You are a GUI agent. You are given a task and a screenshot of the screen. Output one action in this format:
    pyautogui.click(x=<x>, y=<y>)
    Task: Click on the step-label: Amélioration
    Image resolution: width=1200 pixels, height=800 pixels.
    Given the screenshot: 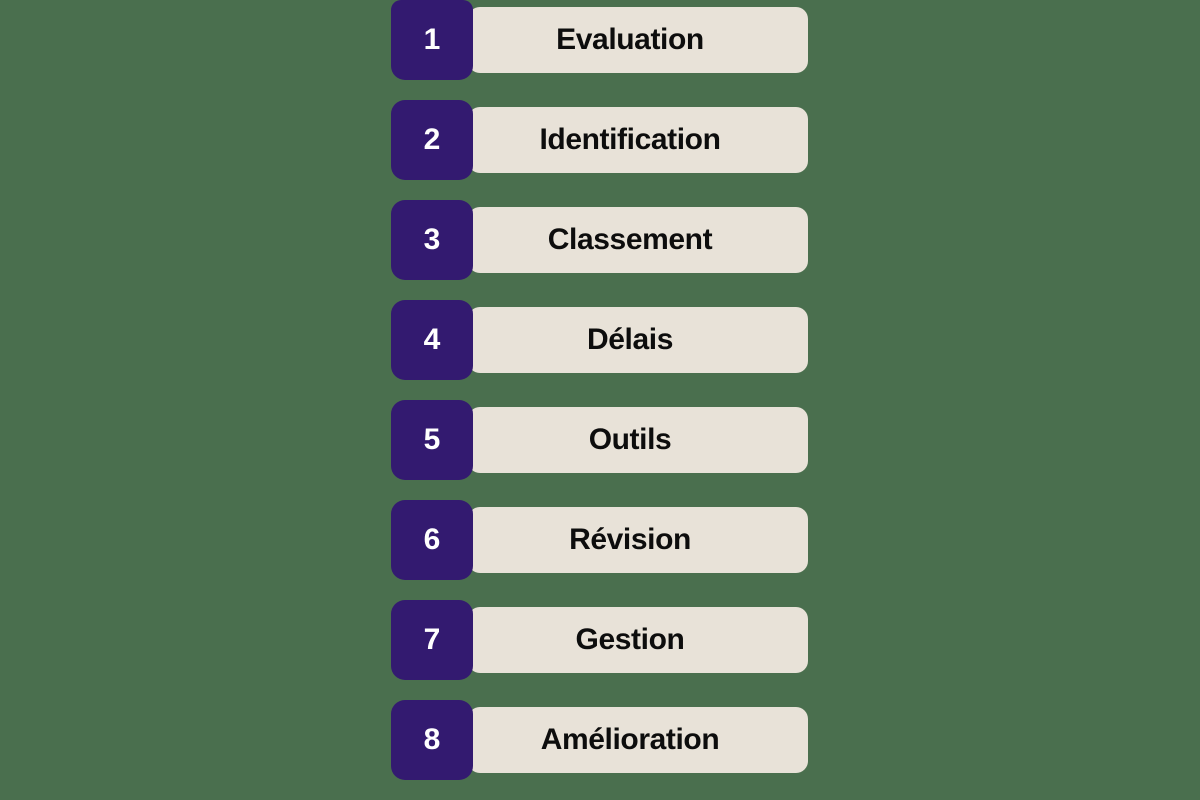 What is the action you would take?
    pyautogui.click(x=630, y=739)
    